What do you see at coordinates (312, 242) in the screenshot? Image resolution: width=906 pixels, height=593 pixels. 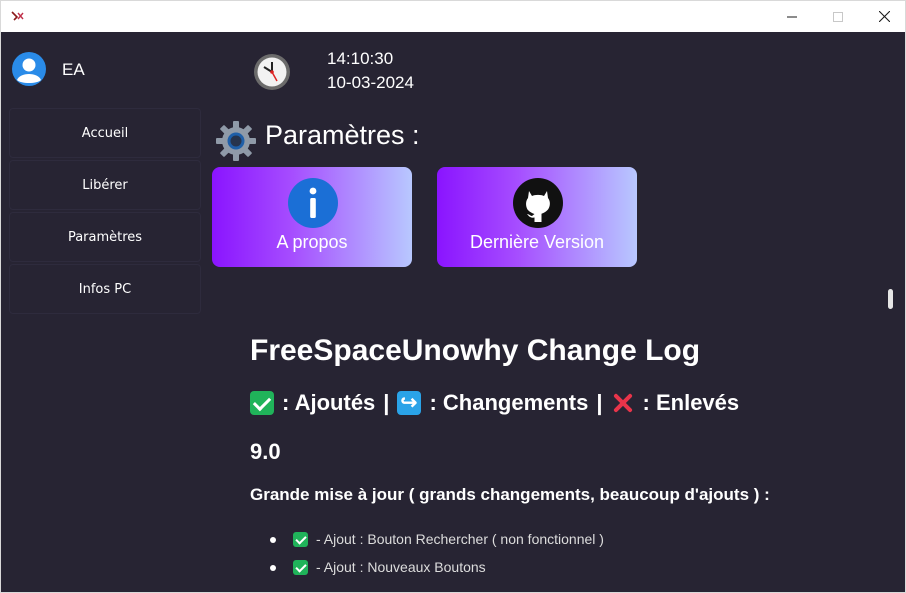 I see `about-label: A propos` at bounding box center [312, 242].